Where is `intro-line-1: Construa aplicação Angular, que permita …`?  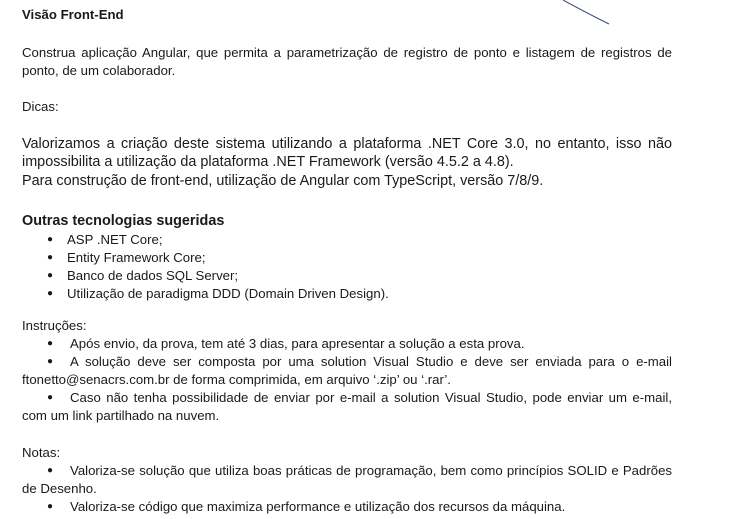 intro-line-1: Construa aplicação Angular, que permita … is located at coordinates (347, 52).